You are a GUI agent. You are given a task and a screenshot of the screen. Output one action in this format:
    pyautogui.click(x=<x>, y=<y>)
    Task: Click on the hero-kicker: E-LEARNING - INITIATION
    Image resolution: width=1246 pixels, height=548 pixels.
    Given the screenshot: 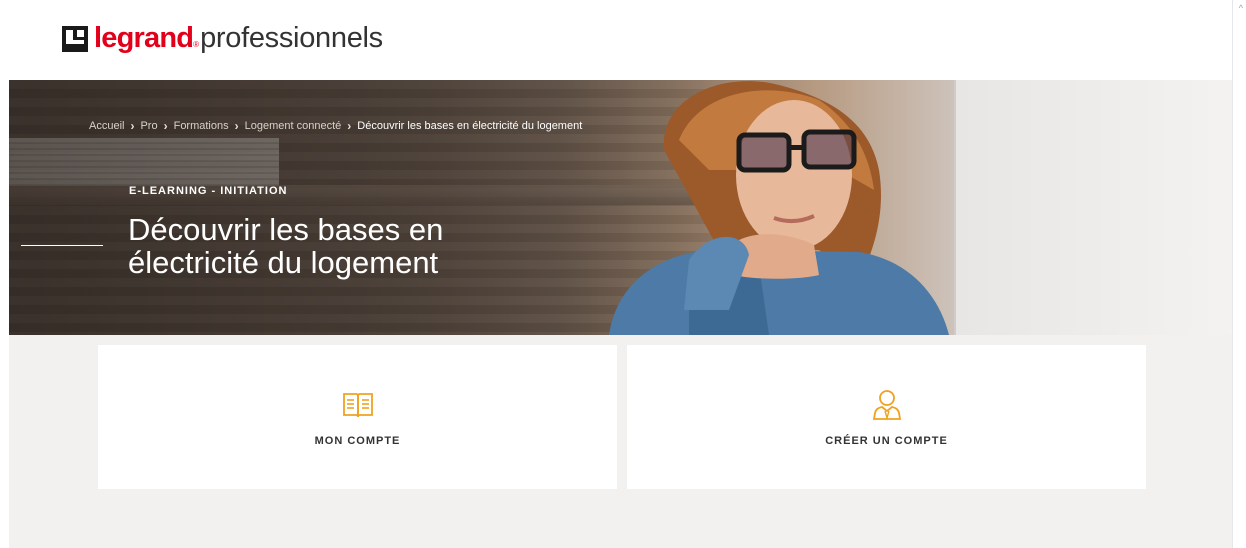 What is the action you would take?
    pyautogui.click(x=208, y=191)
    